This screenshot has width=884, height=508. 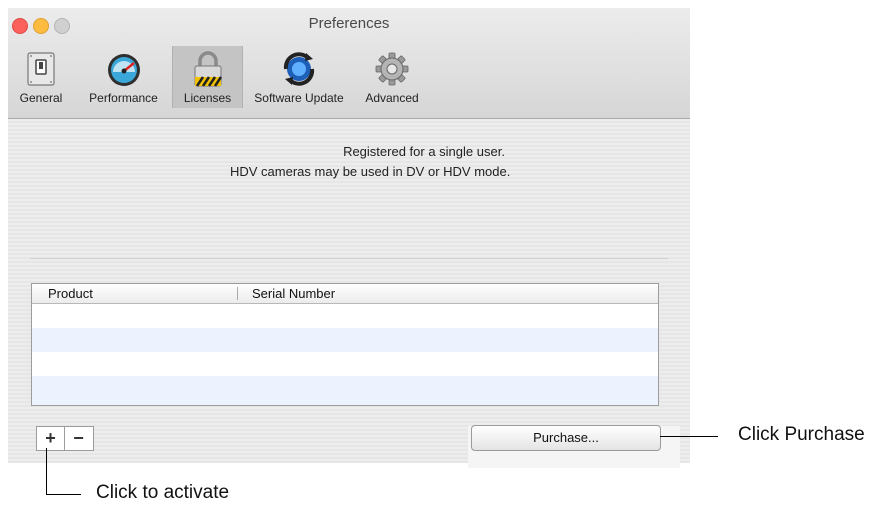 What do you see at coordinates (689, 436) in the screenshot?
I see `purchase-callout-line` at bounding box center [689, 436].